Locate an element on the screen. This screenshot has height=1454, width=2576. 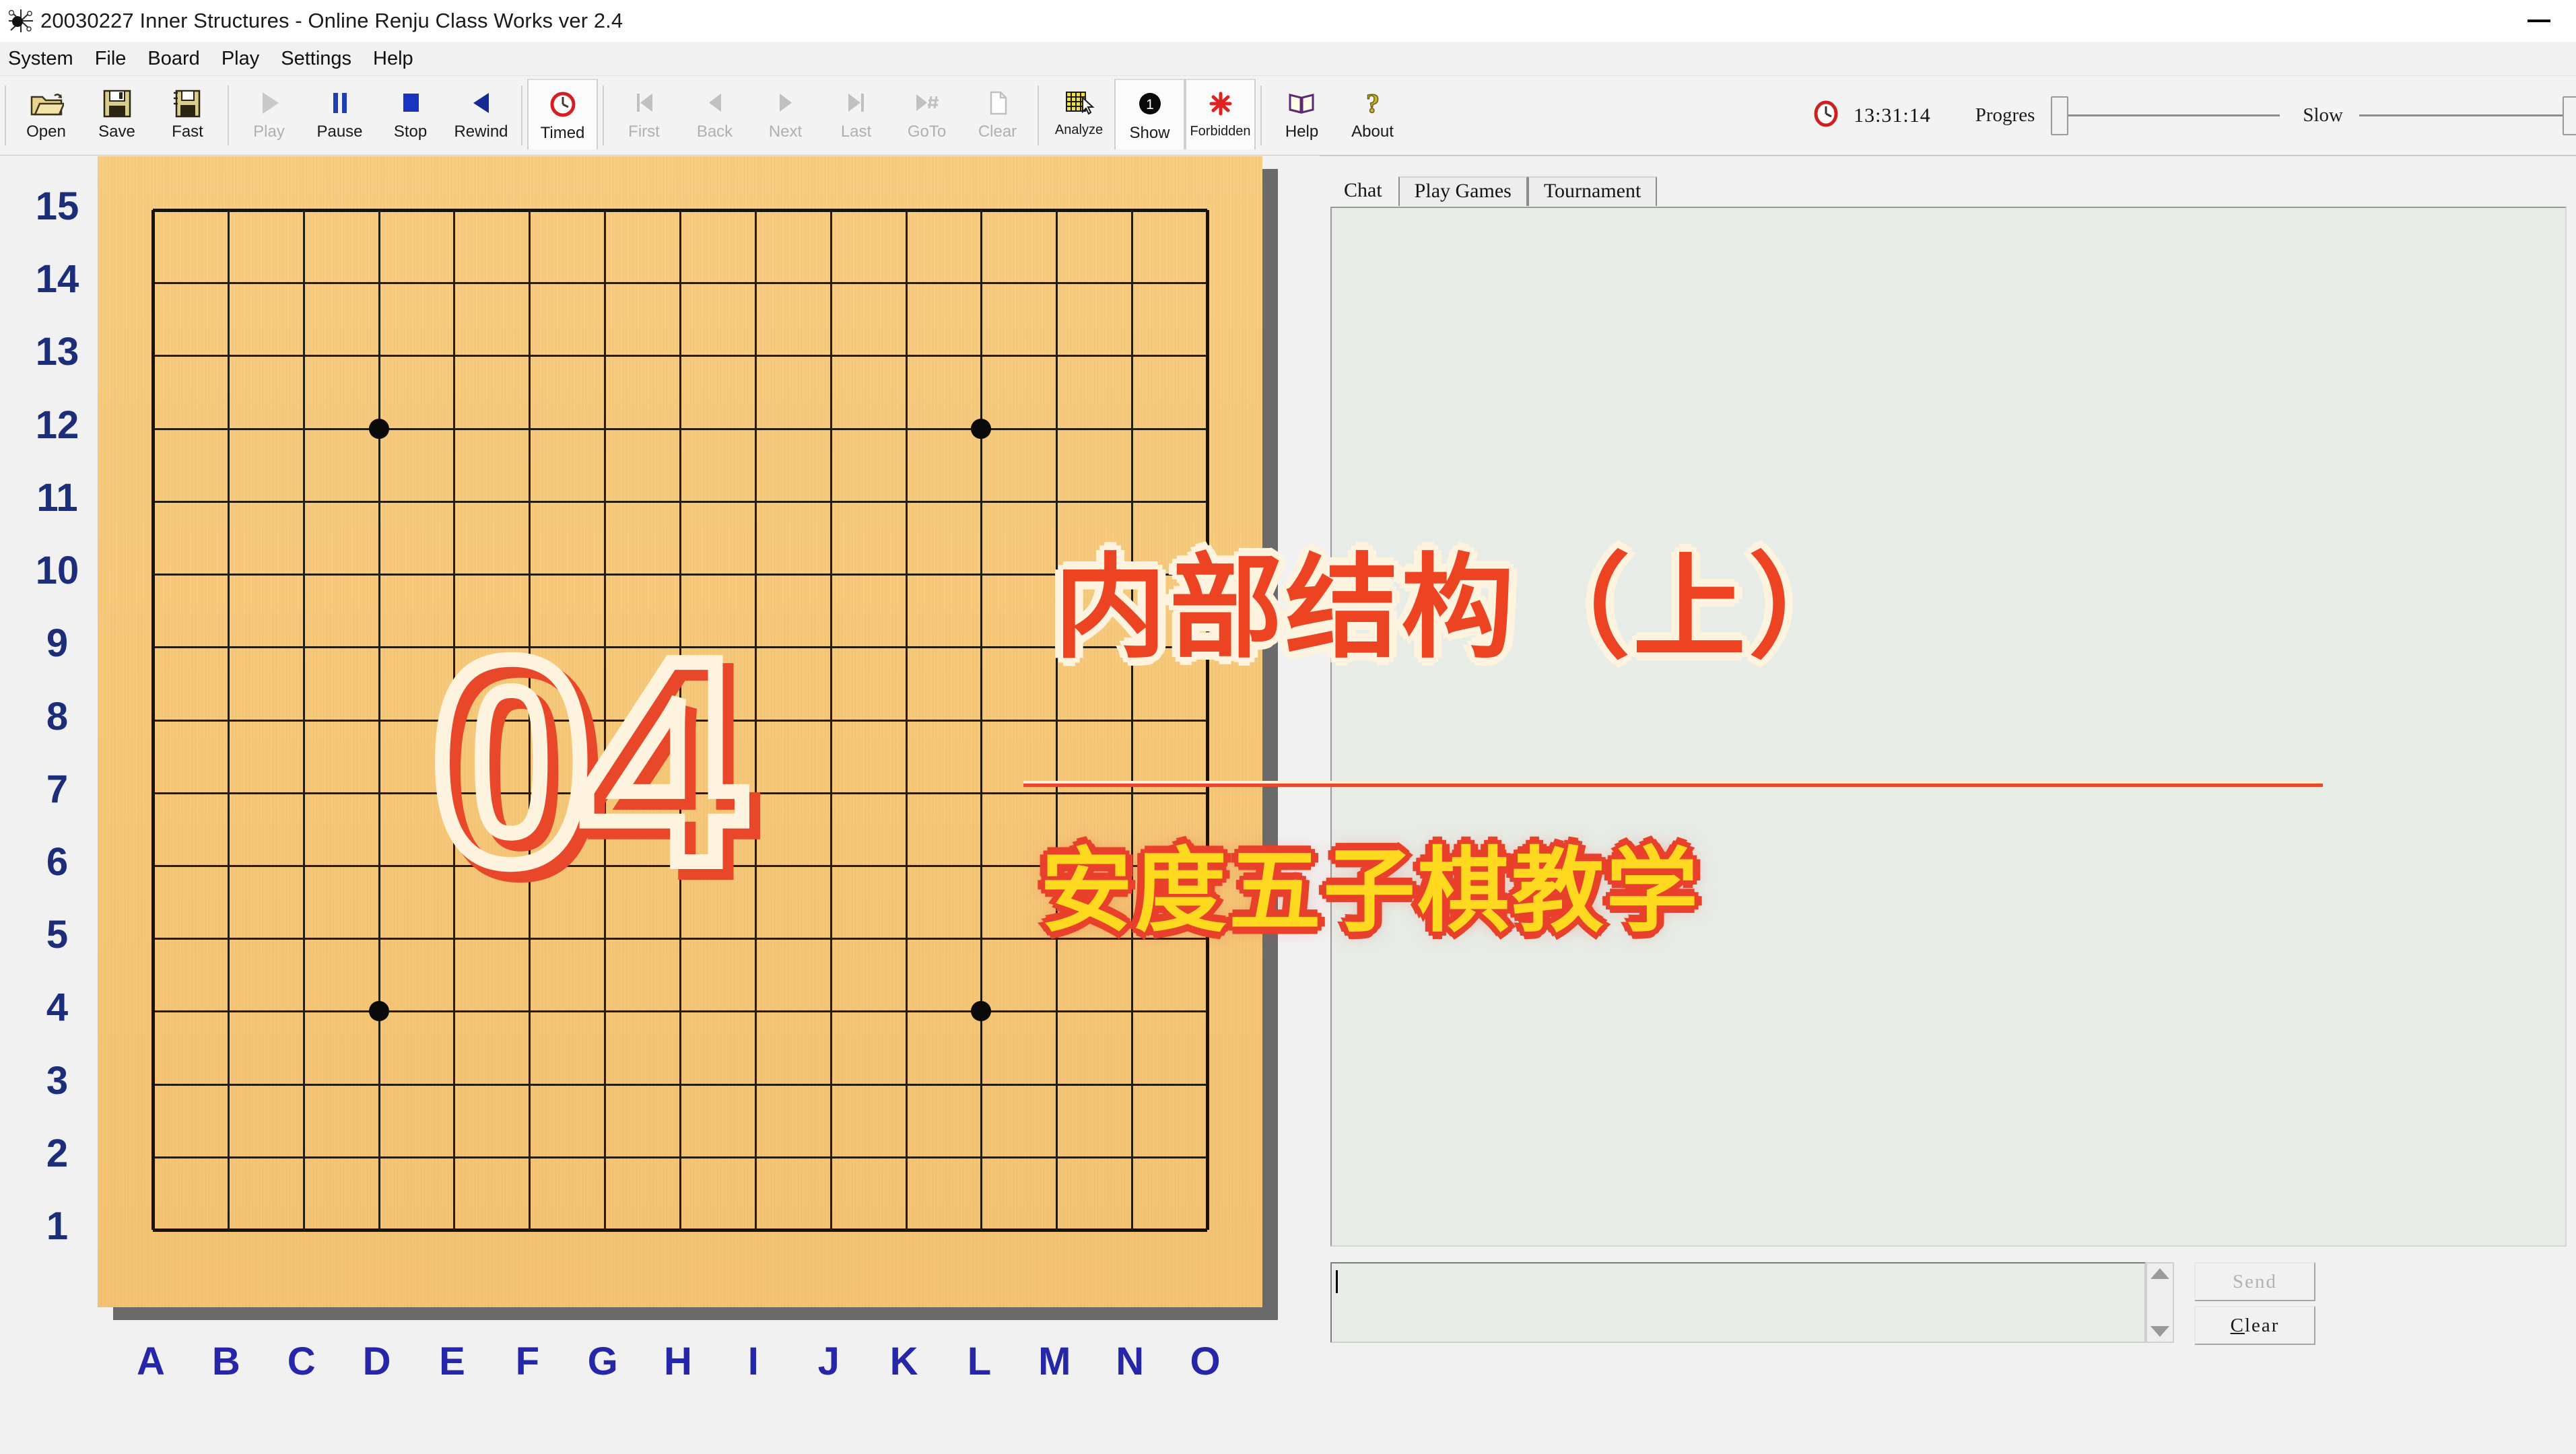
stop-square-icon is located at coordinates (411, 103).